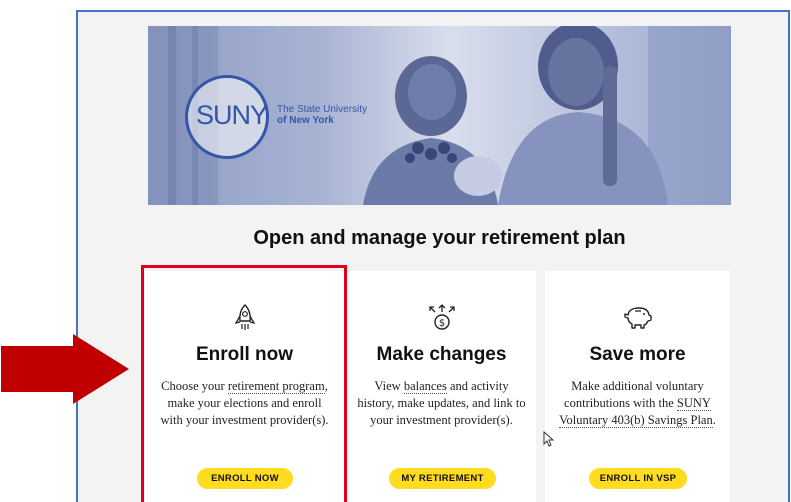 This screenshot has width=791, height=502. I want to click on page-headline: Open and manage your retirement plan, so click(439, 238).